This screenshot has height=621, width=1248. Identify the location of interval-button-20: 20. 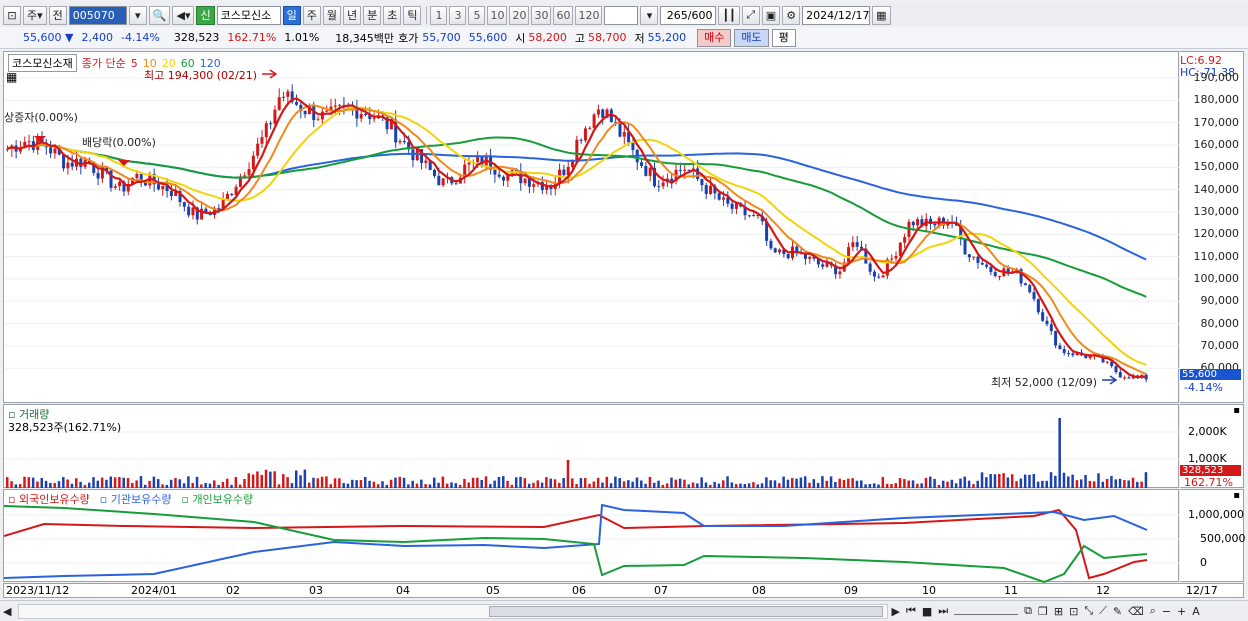
(519, 15).